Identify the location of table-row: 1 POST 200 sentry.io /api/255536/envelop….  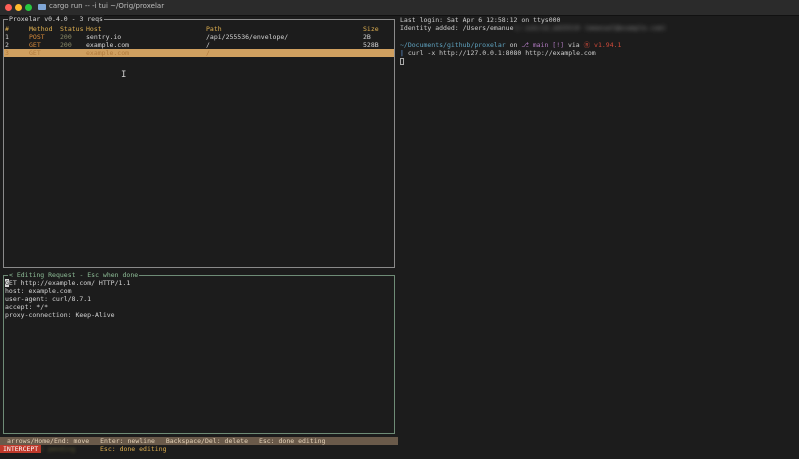
(199, 37).